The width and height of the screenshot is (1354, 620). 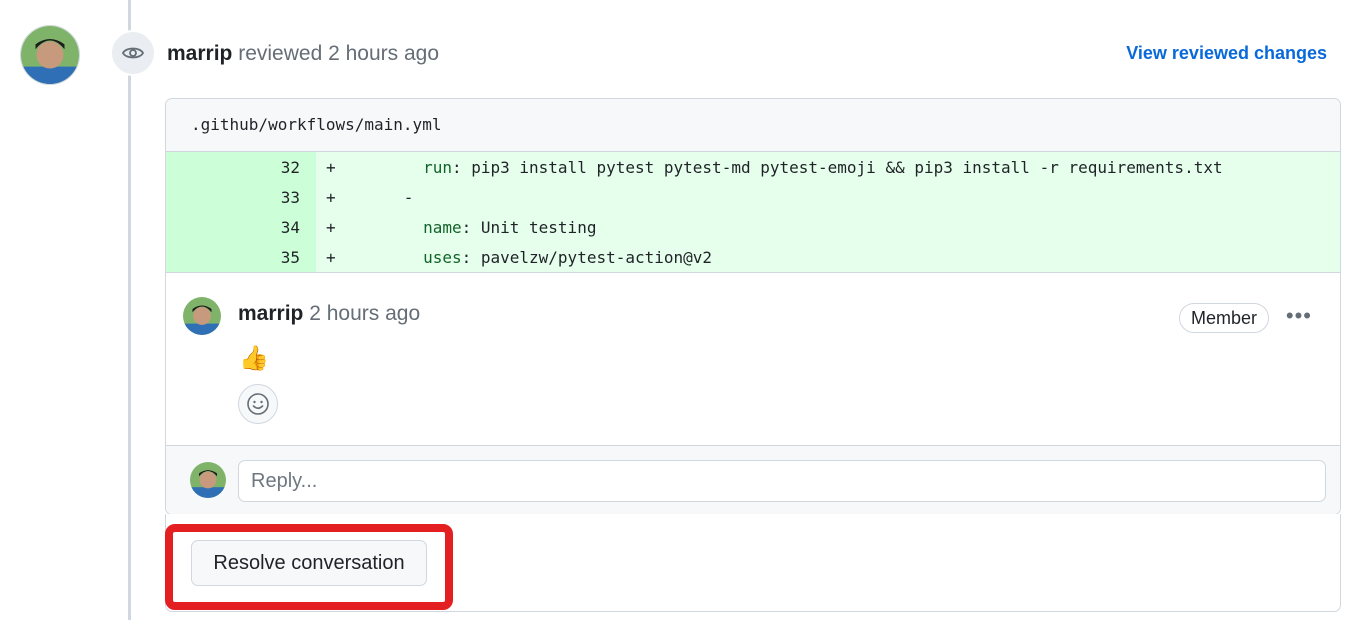 I want to click on code-value: Unit testing, so click(x=538, y=227).